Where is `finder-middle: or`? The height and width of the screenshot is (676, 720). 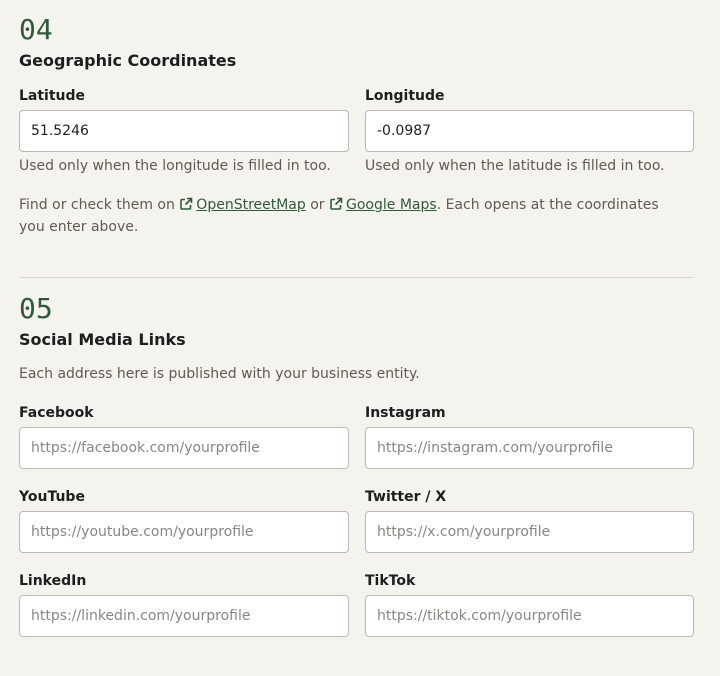 finder-middle: or is located at coordinates (317, 205).